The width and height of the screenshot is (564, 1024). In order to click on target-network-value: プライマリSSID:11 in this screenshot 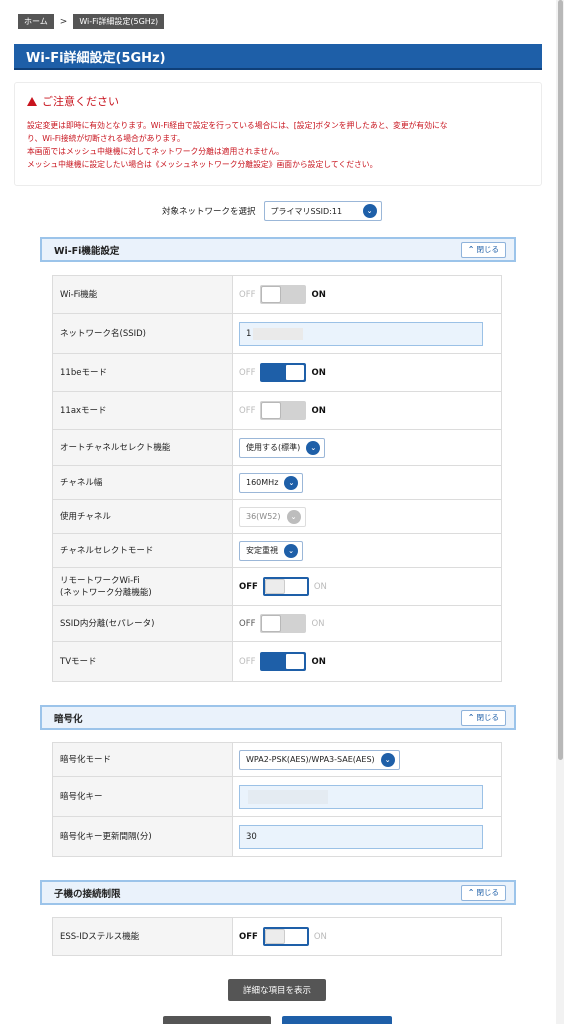, I will do `click(306, 211)`.